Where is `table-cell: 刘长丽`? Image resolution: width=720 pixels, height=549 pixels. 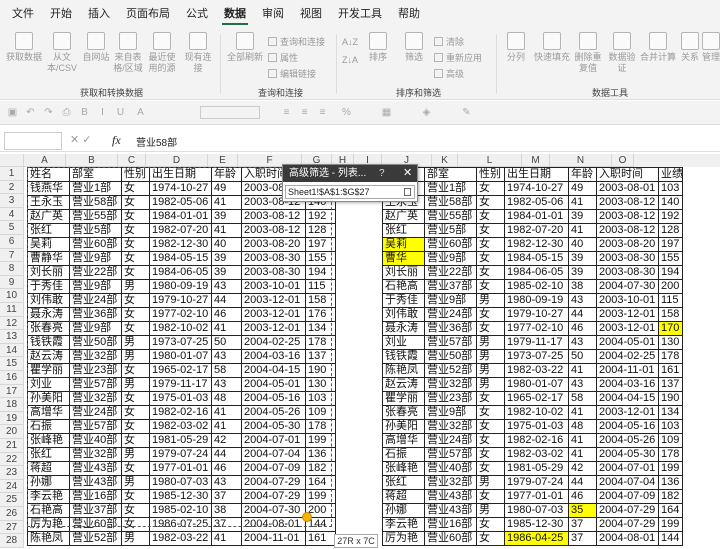 table-cell: 刘长丽 is located at coordinates (403, 272).